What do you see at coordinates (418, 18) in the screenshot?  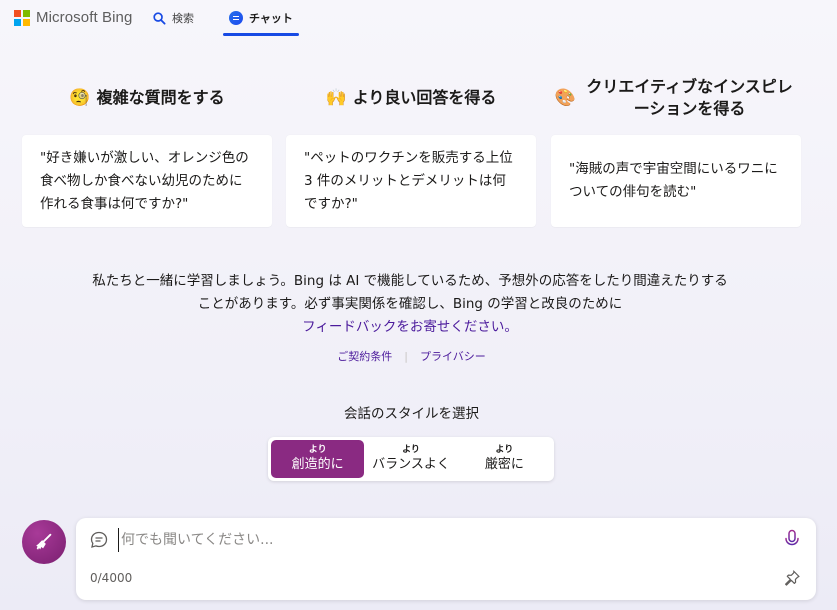 I see `top-nav: Microsoft Bing 検索 チャット` at bounding box center [418, 18].